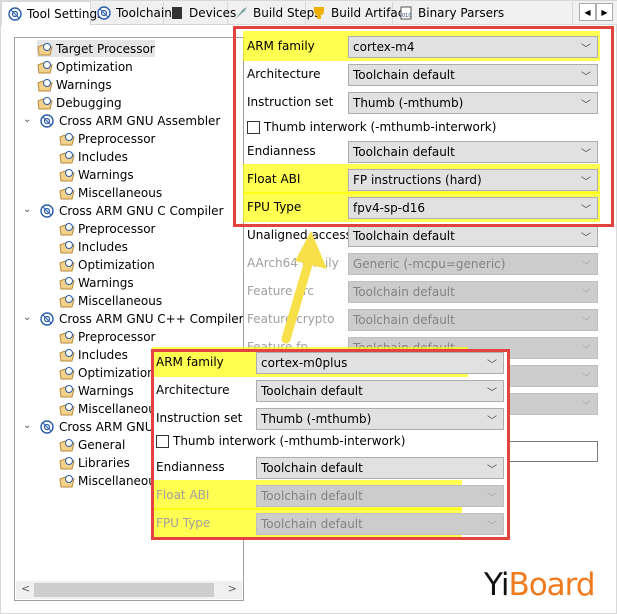  Describe the element at coordinates (473, 236) in the screenshot. I see `unaligned-access-select: Toolchain default ﹀` at that location.